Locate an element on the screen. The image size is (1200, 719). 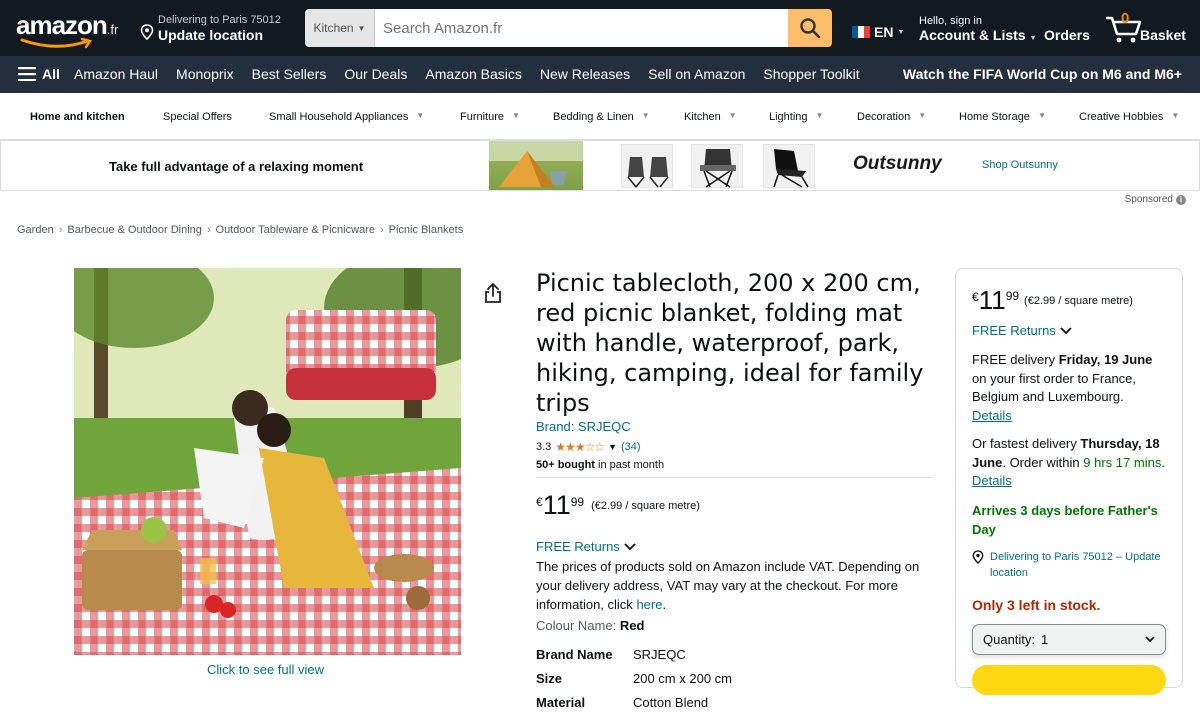
buybox-price: € 11 99 (€2.99 / square metre) is located at coordinates (1052, 300).